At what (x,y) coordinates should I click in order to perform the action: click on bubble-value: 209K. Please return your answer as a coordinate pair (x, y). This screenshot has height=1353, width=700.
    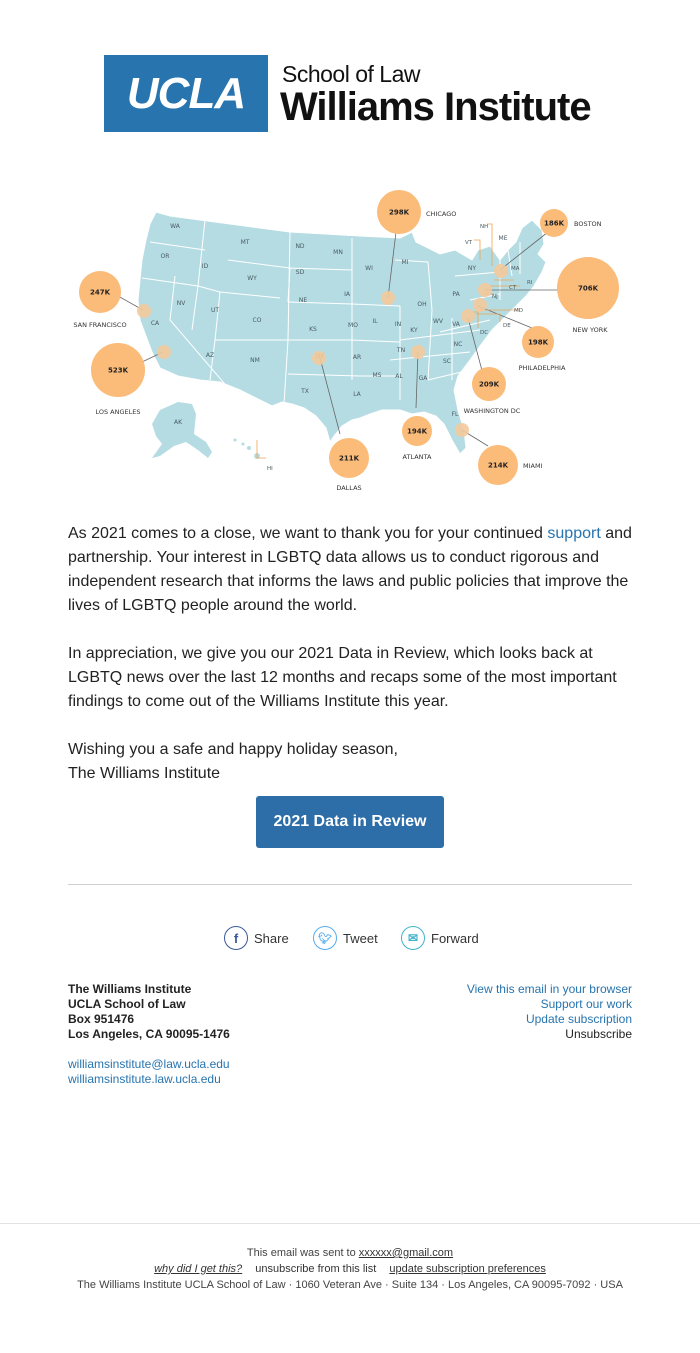
    Looking at the image, I should click on (489, 385).